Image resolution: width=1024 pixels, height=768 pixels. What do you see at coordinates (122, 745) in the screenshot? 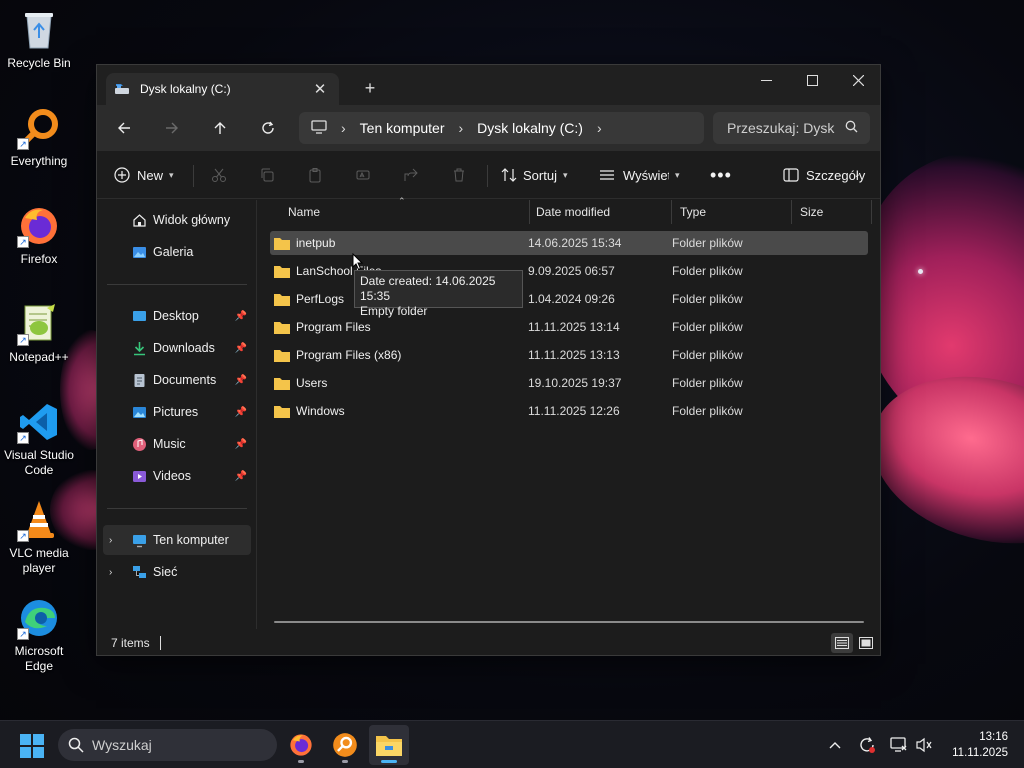
I see `taskbar-search-input: Wyszukaj` at bounding box center [122, 745].